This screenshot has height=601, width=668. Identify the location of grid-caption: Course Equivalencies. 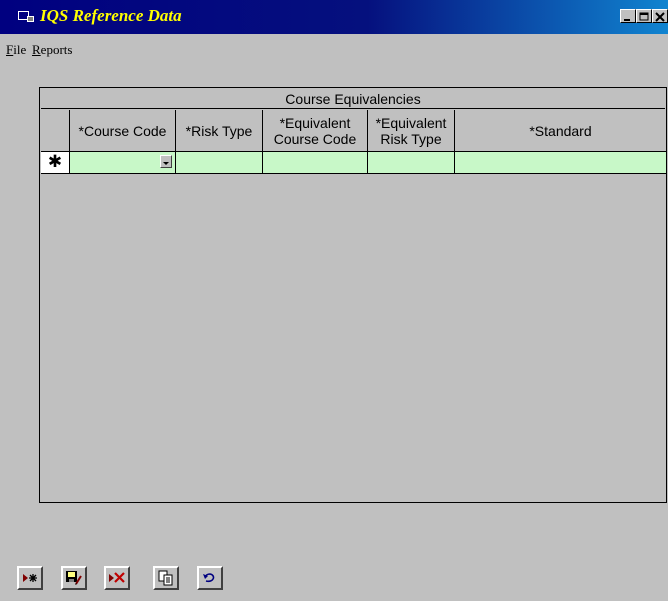
(353, 99).